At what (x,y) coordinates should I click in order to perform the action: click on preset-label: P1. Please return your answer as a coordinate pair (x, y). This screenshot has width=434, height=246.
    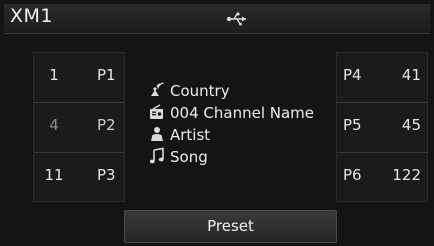
    Looking at the image, I should click on (106, 75).